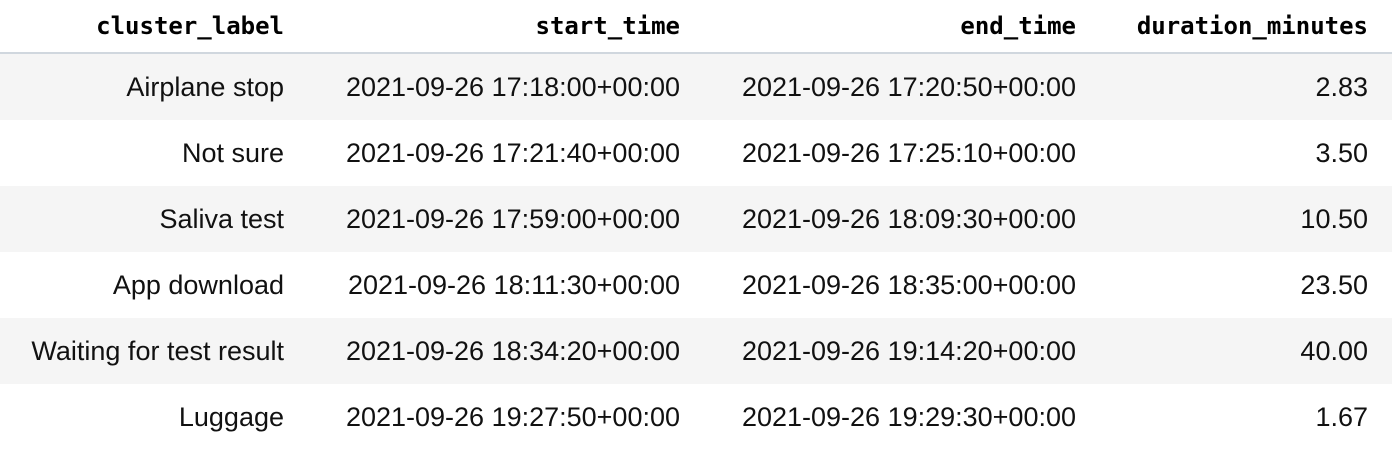 The height and width of the screenshot is (452, 1400). What do you see at coordinates (1239, 27) in the screenshot?
I see `column-header-duration-minutes: duration_minutes` at bounding box center [1239, 27].